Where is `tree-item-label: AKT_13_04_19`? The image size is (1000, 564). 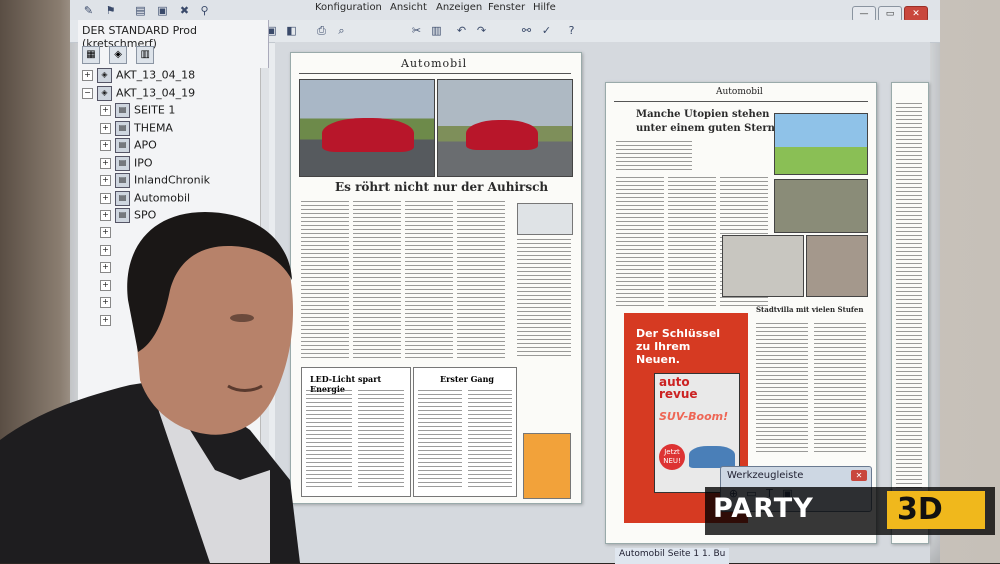 tree-item-label: AKT_13_04_19 is located at coordinates (156, 92).